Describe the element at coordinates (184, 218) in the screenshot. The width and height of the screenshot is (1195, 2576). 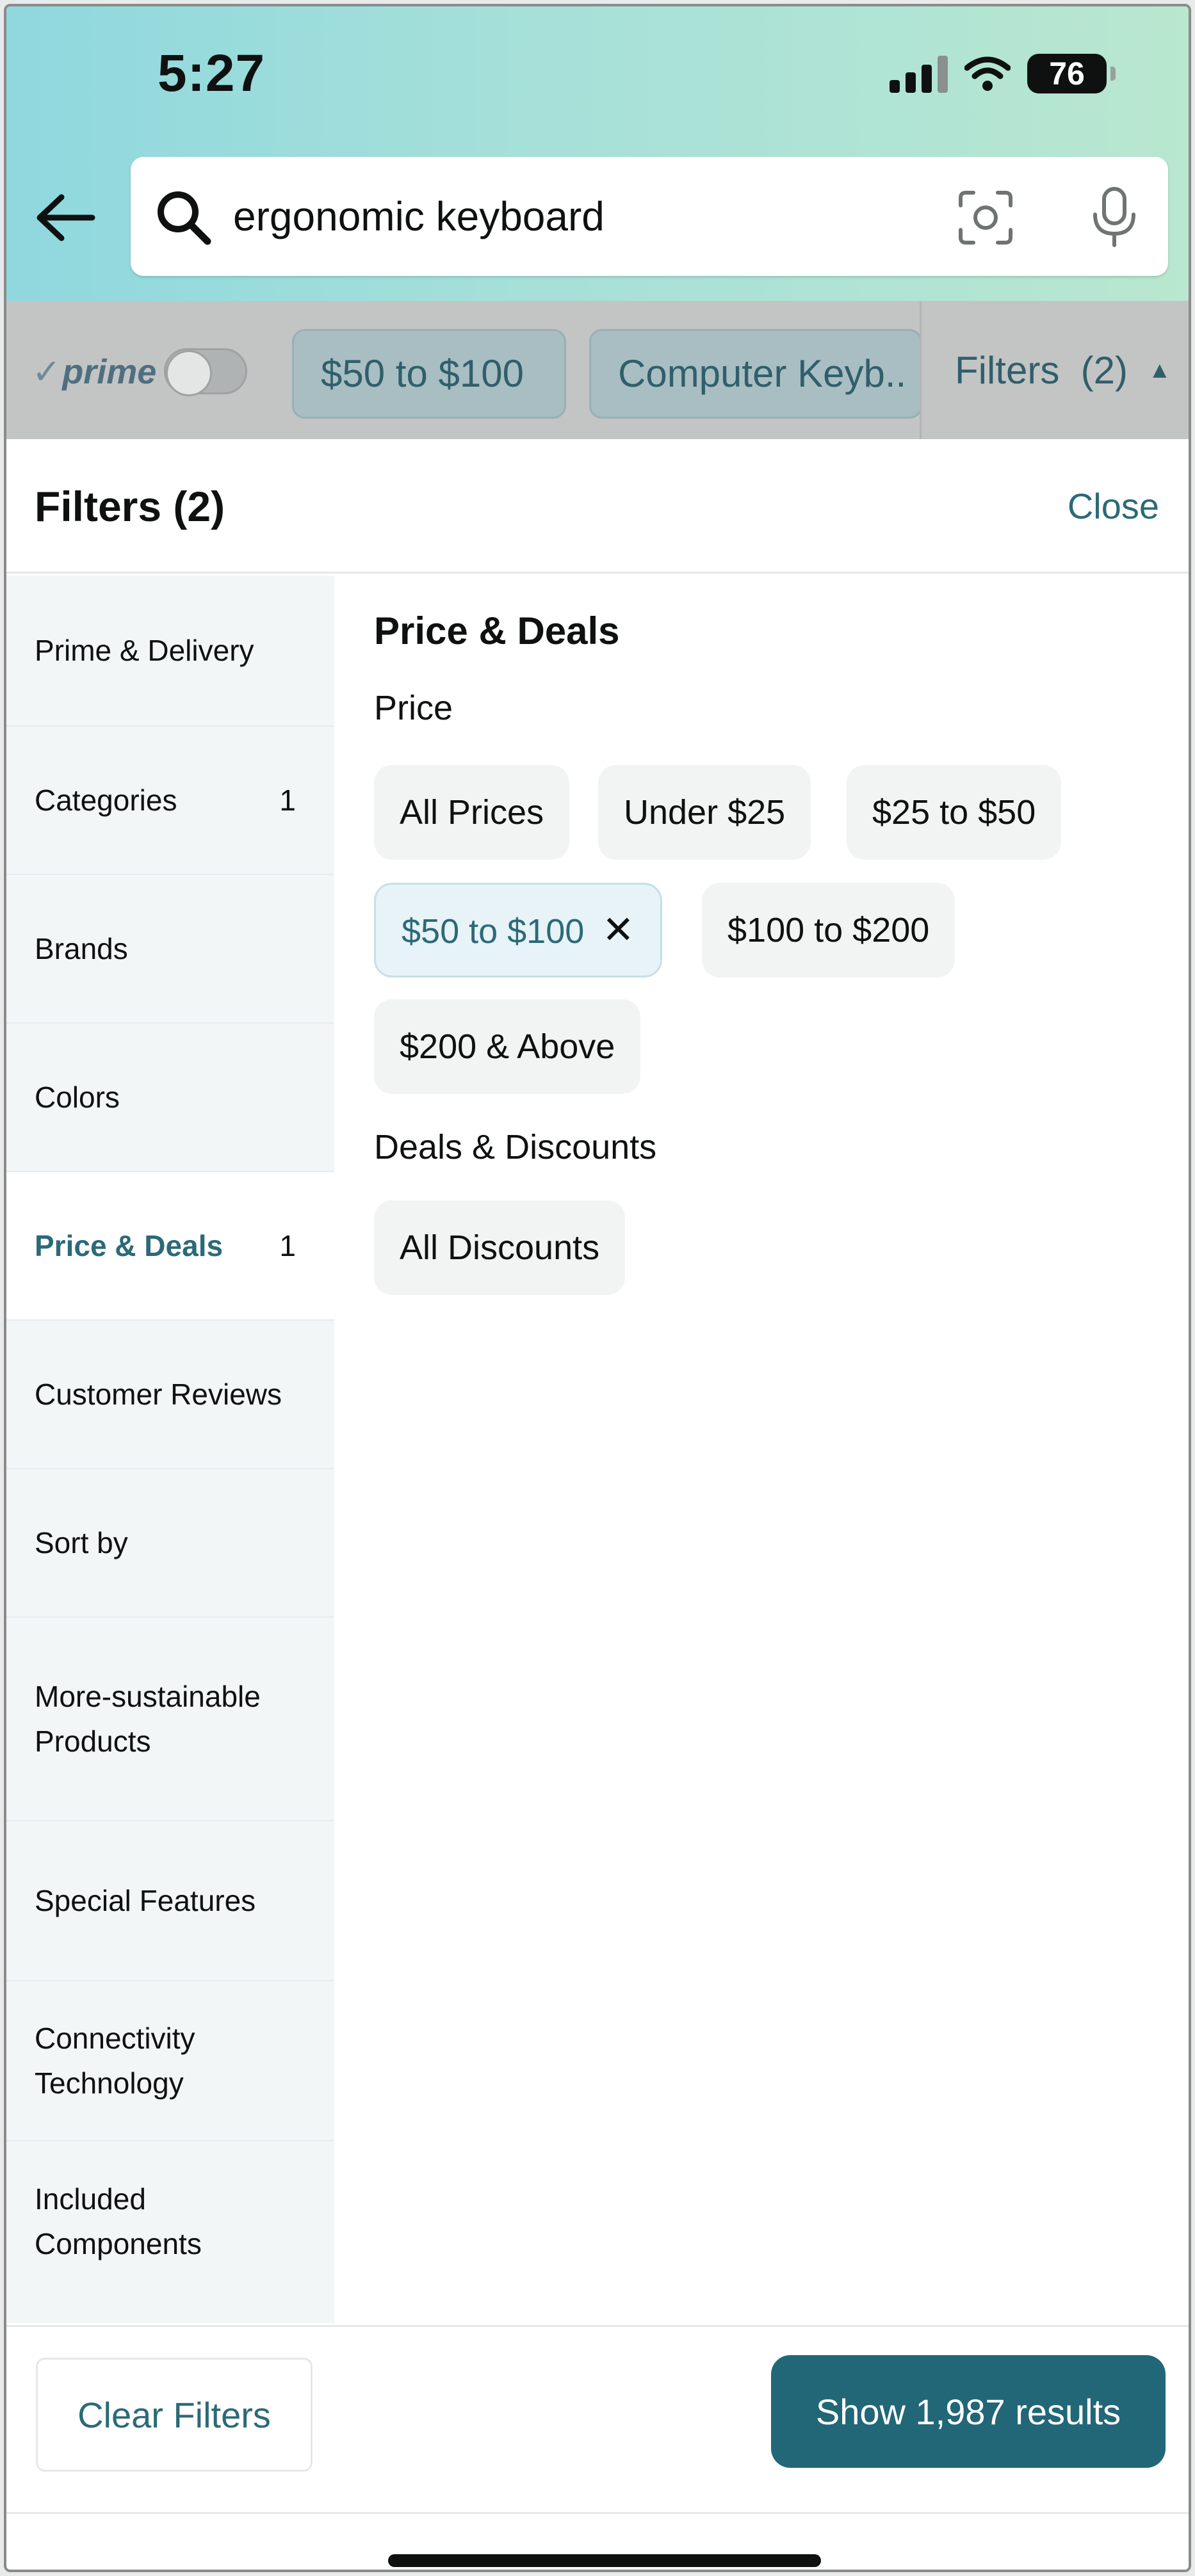
I see `search-icon` at that location.